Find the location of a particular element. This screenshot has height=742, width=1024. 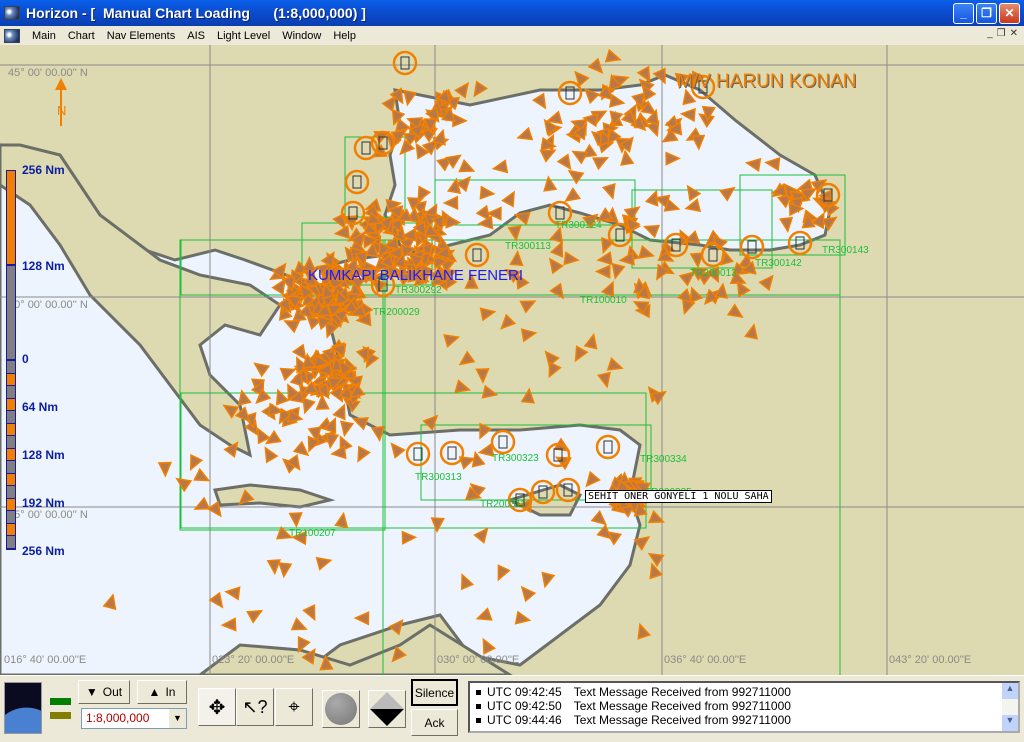

diamond-button is located at coordinates (387, 709).